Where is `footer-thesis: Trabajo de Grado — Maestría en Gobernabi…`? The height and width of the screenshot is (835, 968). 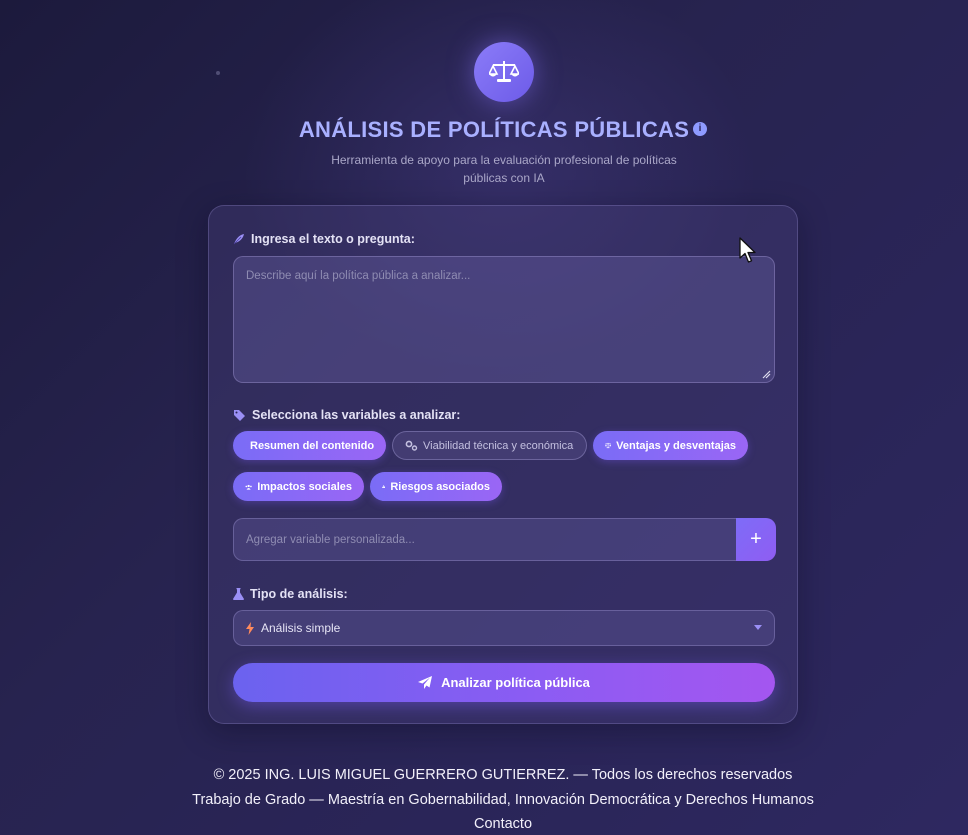 footer-thesis: Trabajo de Grado — Maestría en Gobernabi… is located at coordinates (503, 800).